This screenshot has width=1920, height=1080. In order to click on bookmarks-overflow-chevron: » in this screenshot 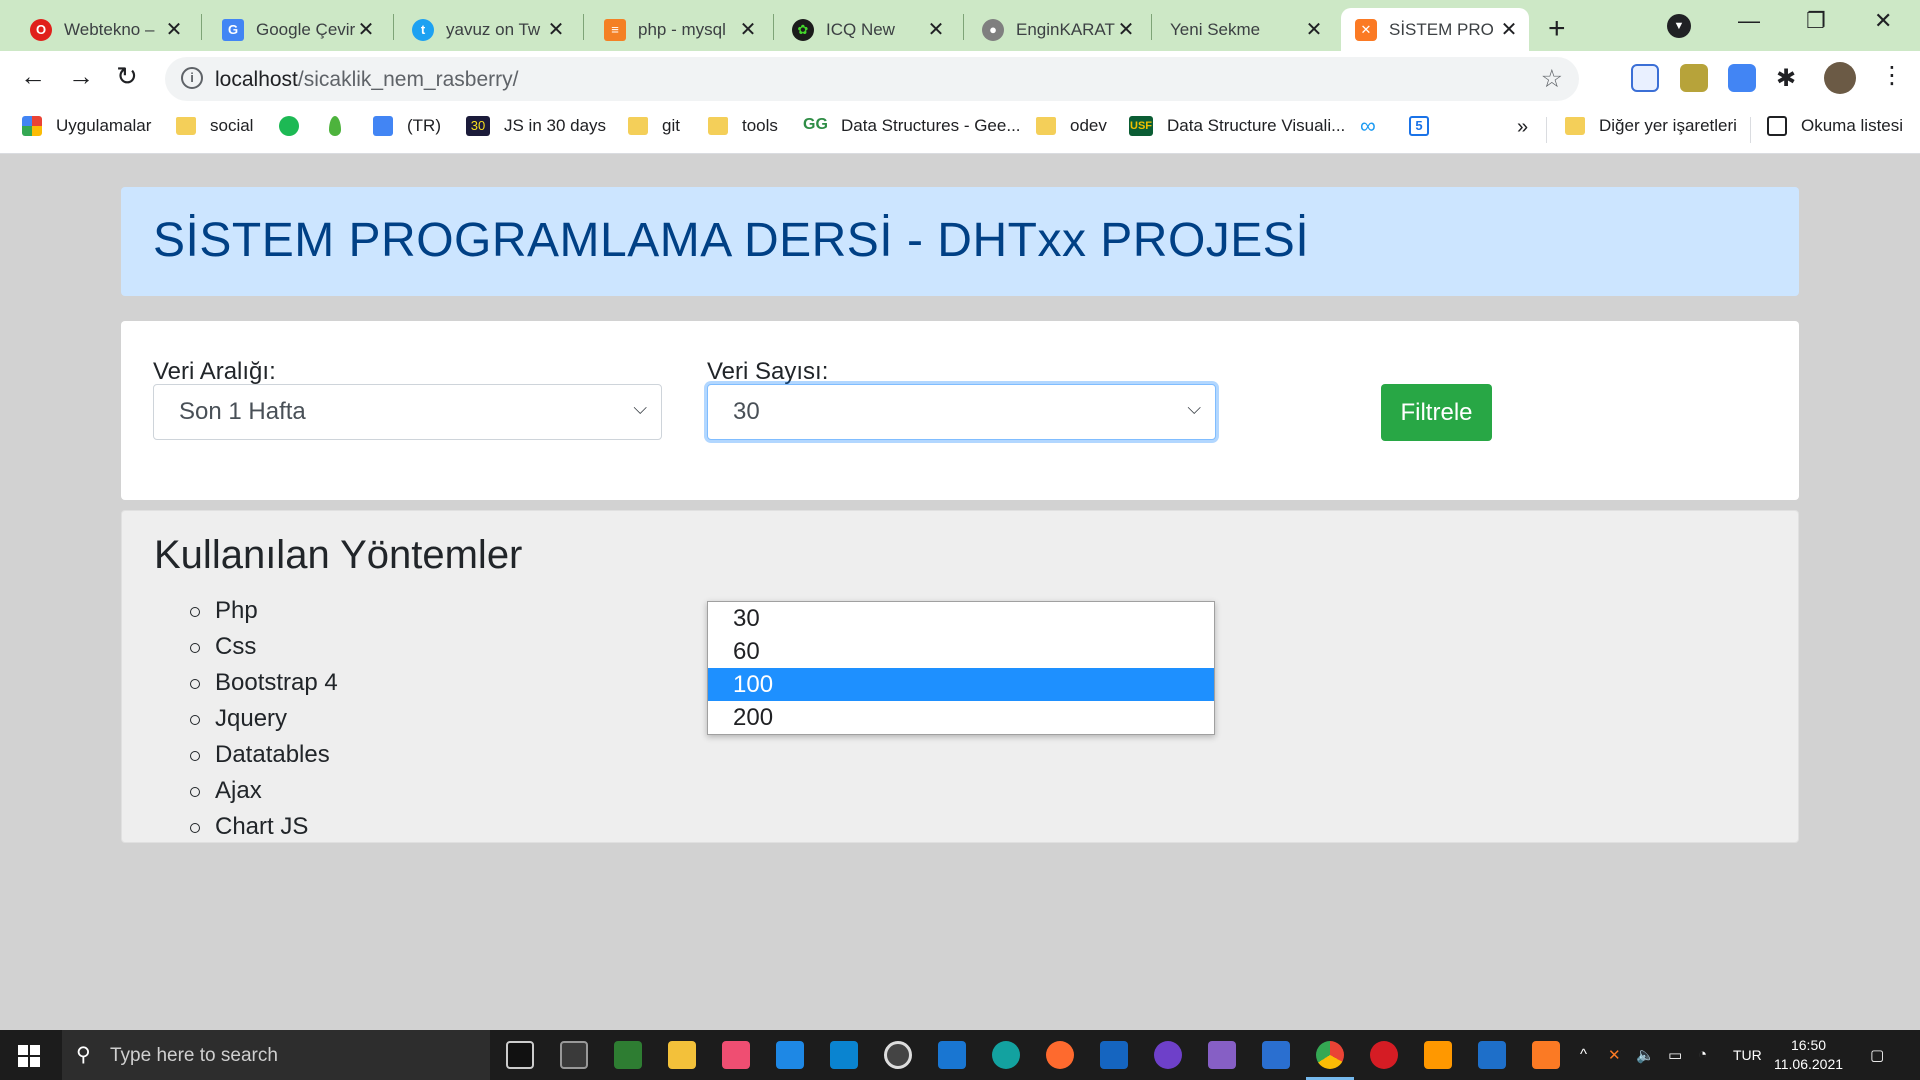, I will do `click(1522, 127)`.